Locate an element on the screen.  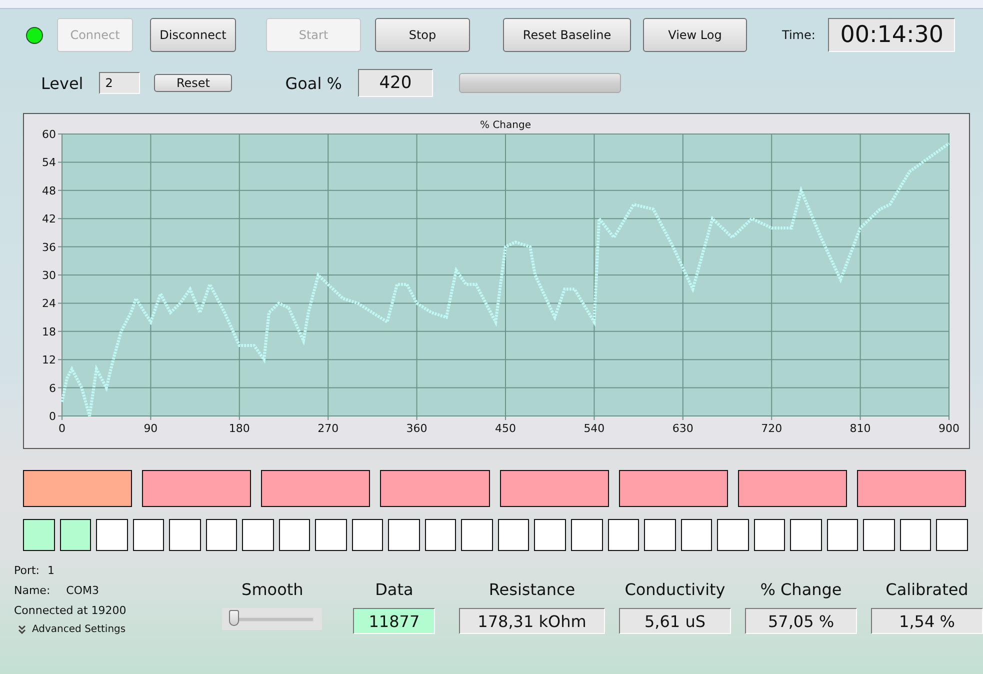
readout-value: 11877 is located at coordinates (394, 621).